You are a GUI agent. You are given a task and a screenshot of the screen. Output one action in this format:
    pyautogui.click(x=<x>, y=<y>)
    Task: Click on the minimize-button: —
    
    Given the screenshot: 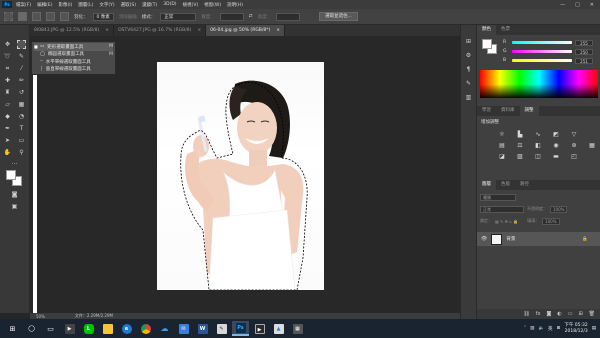 What is the action you would take?
    pyautogui.click(x=562, y=5)
    